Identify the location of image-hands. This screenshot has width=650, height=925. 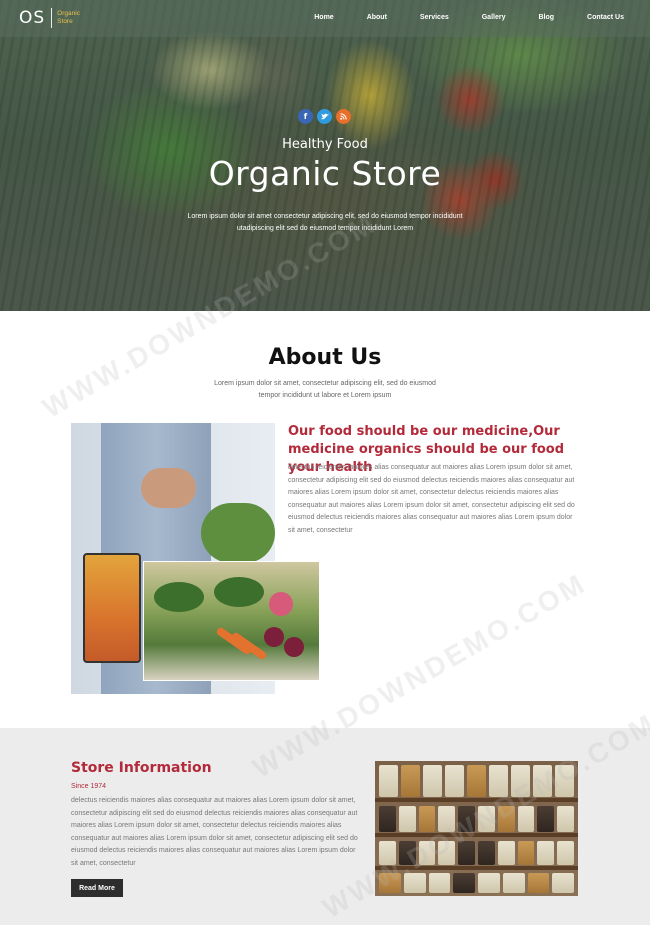
(168, 488).